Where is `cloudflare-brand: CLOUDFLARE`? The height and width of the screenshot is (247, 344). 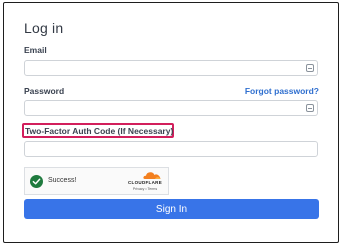 cloudflare-brand: CLOUDFLARE is located at coordinates (145, 182).